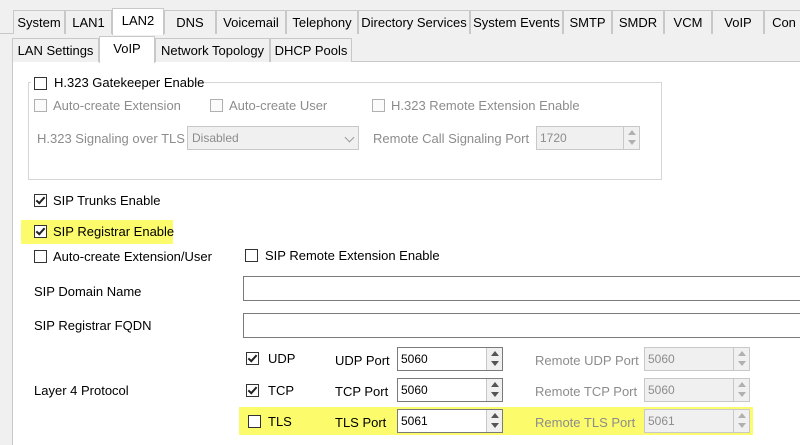 This screenshot has height=445, width=800. What do you see at coordinates (273, 138) in the screenshot?
I see `h323-tls-select: Disabled` at bounding box center [273, 138].